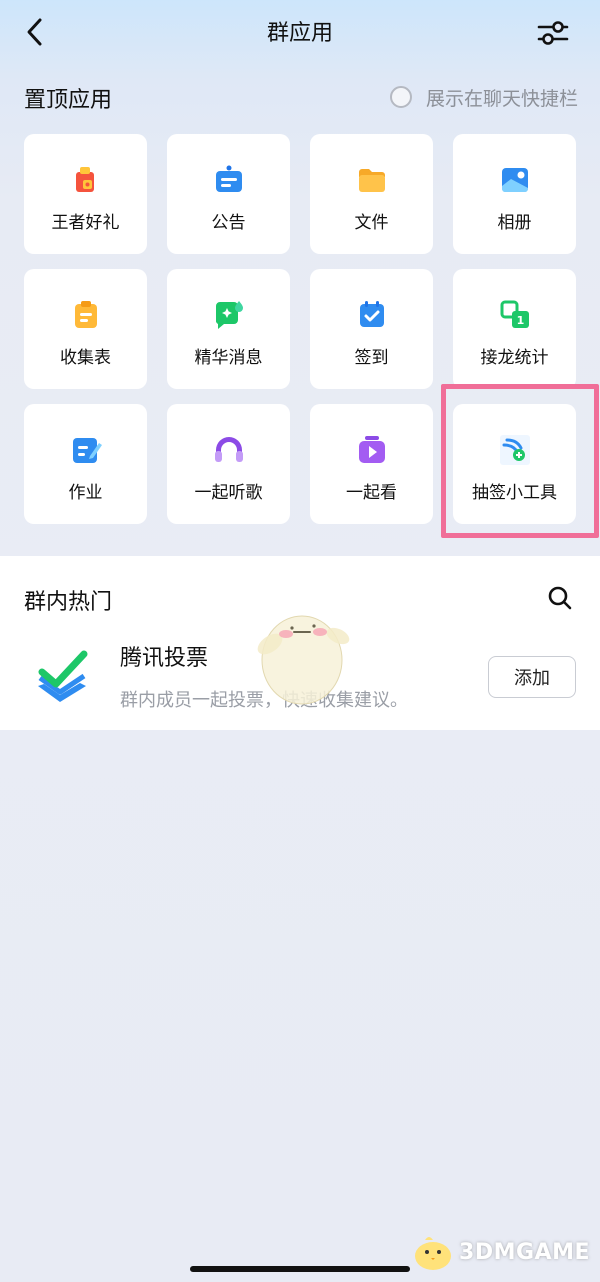 The height and width of the screenshot is (1282, 600). What do you see at coordinates (371, 493) in the screenshot?
I see `app-label: 一起看` at bounding box center [371, 493].